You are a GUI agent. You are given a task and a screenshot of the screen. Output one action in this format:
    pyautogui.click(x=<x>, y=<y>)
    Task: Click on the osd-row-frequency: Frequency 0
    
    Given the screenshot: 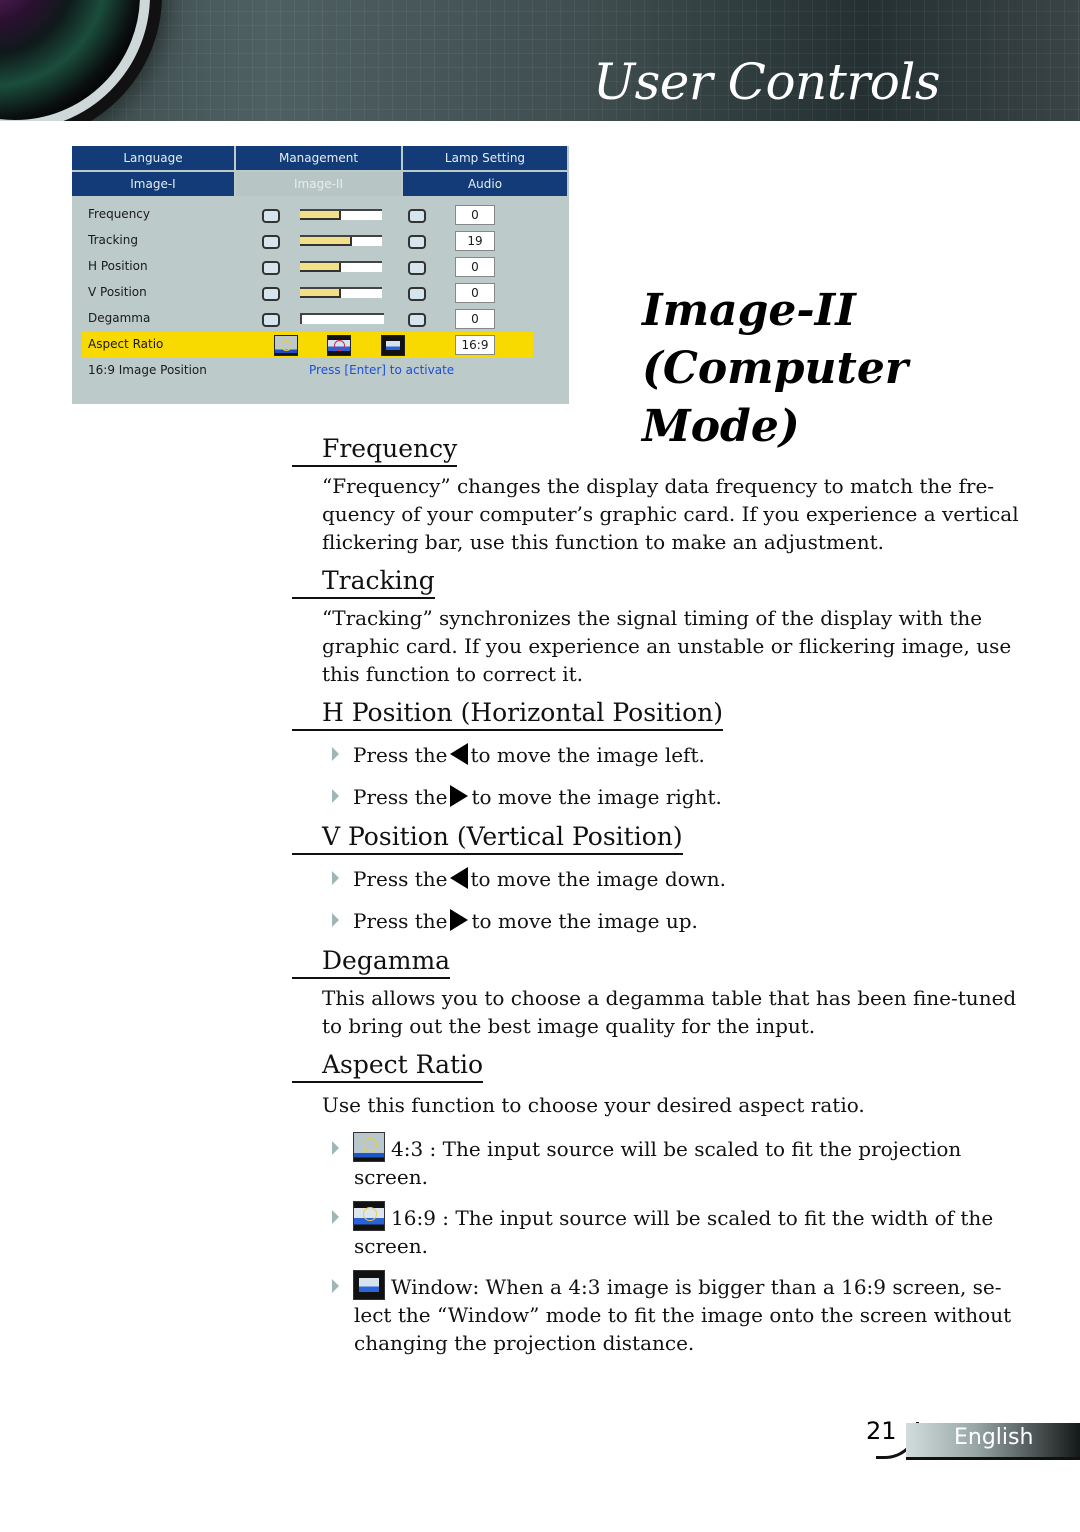 What is the action you would take?
    pyautogui.click(x=320, y=215)
    